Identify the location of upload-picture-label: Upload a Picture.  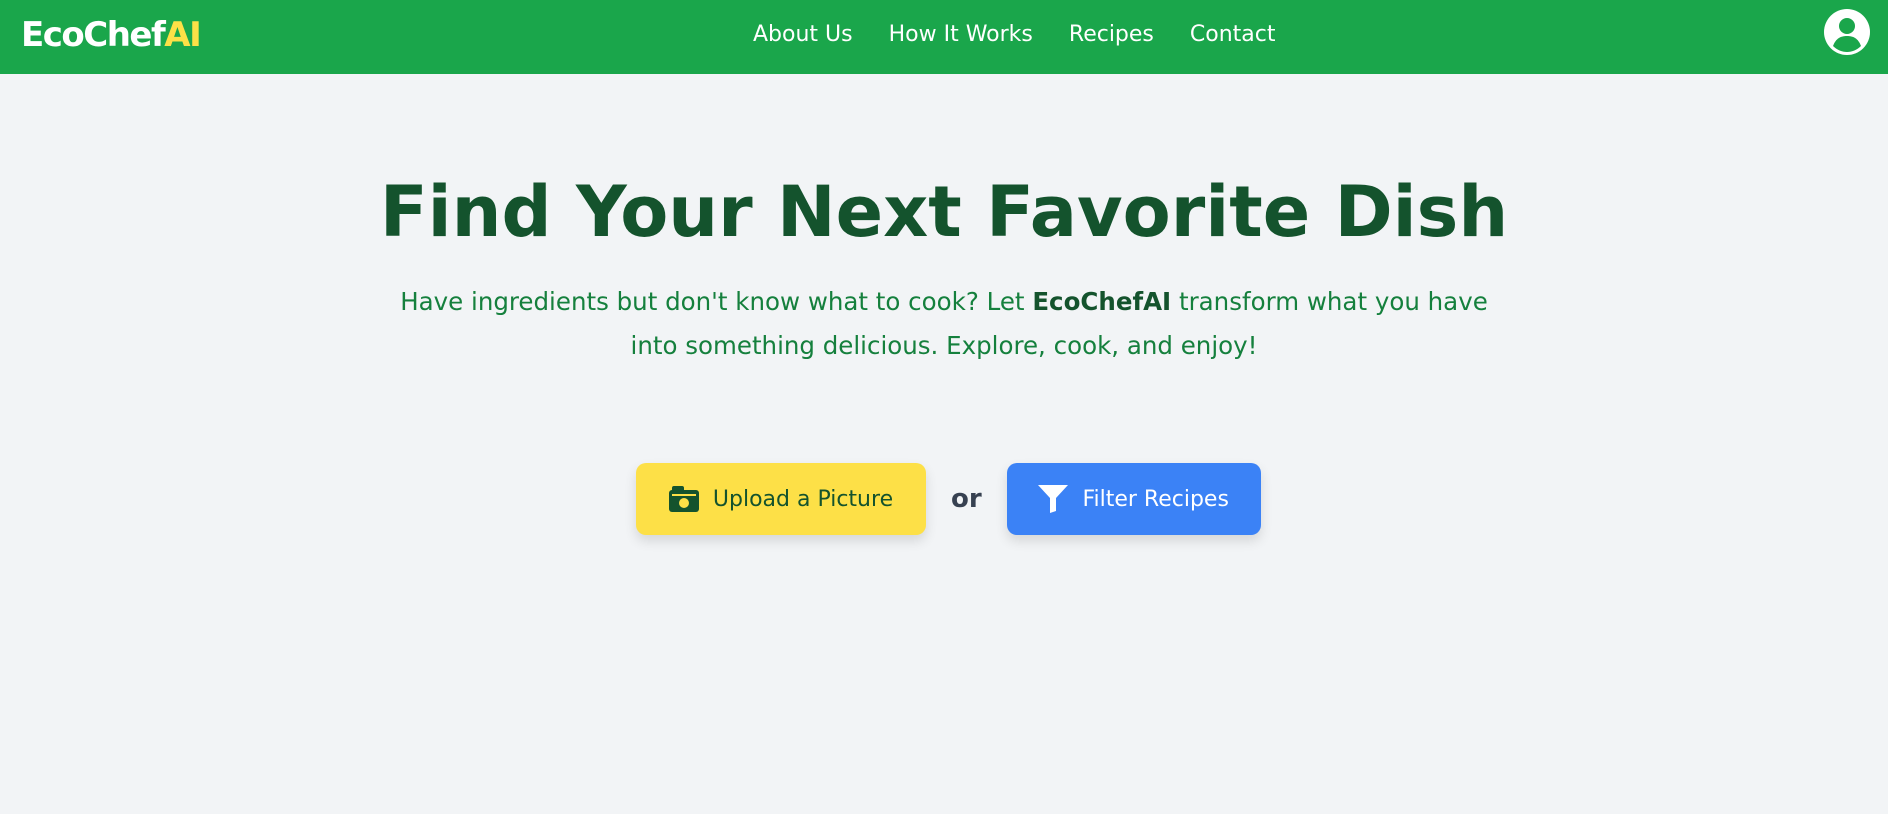
(803, 499).